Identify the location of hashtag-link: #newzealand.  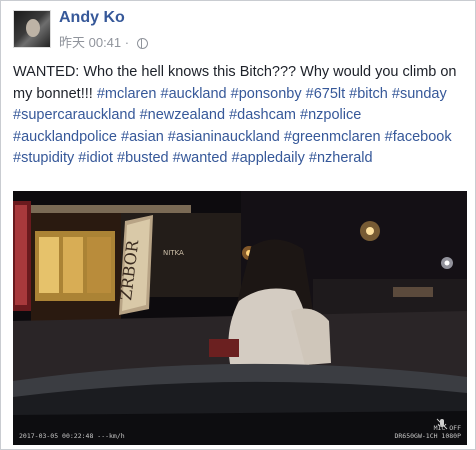
(182, 115).